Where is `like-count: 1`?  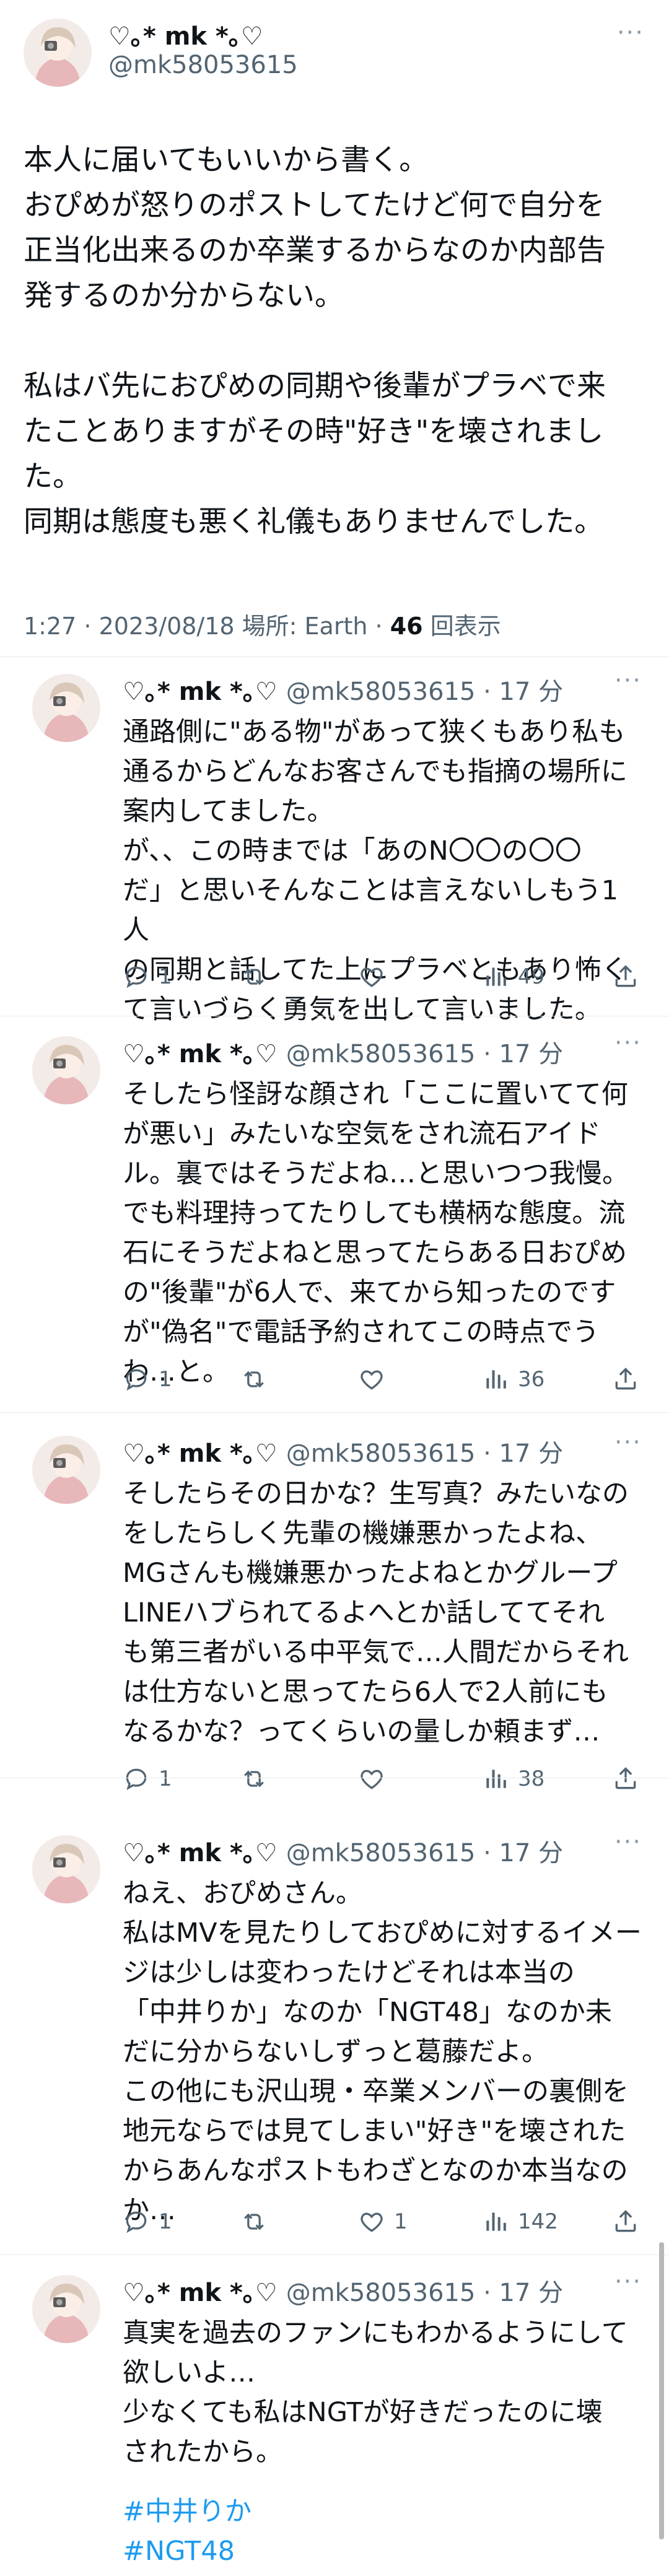 like-count: 1 is located at coordinates (401, 2221).